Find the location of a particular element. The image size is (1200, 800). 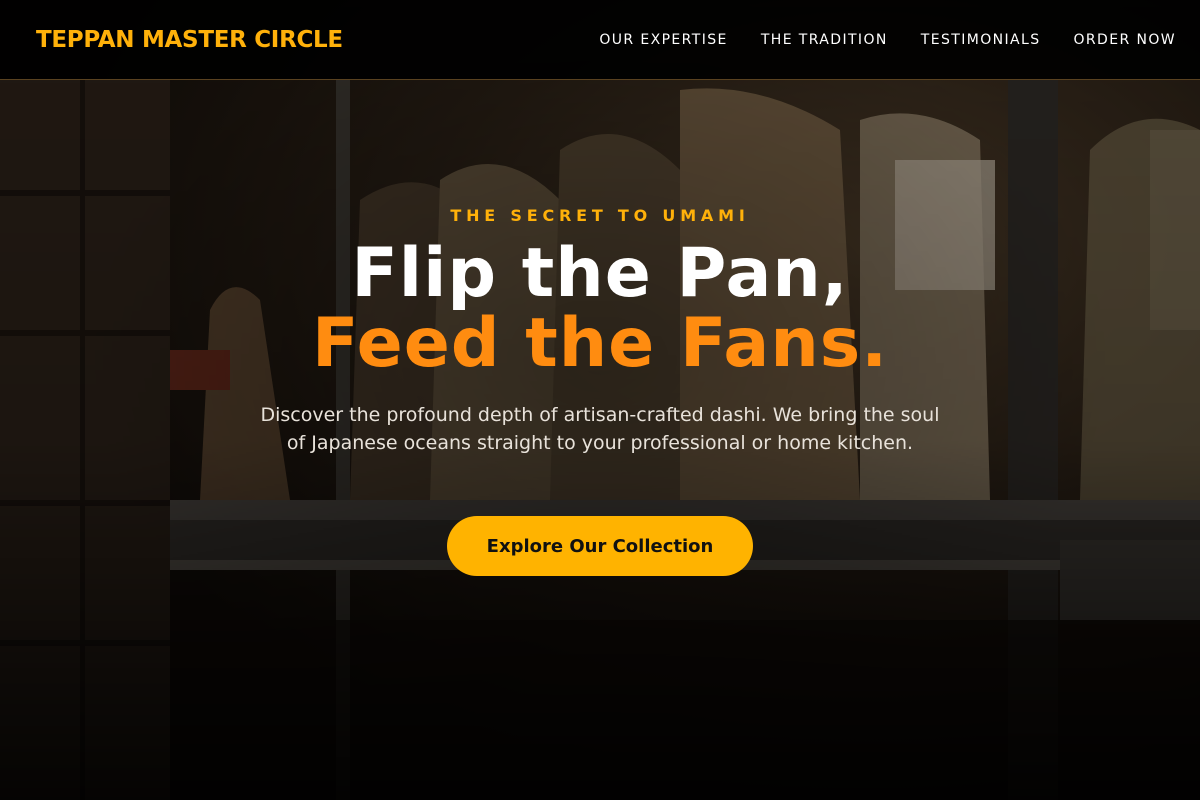

hero-headline: Flip the Pan, Feed the Fans. is located at coordinates (600, 309).